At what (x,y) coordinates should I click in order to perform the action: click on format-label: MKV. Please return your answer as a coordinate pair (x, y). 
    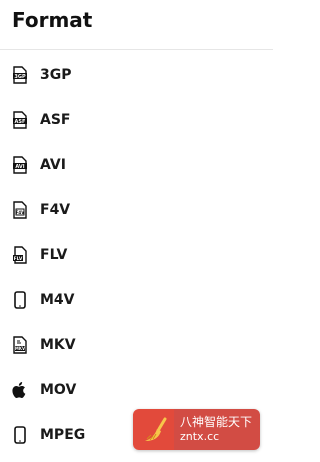
    Looking at the image, I should click on (58, 344).